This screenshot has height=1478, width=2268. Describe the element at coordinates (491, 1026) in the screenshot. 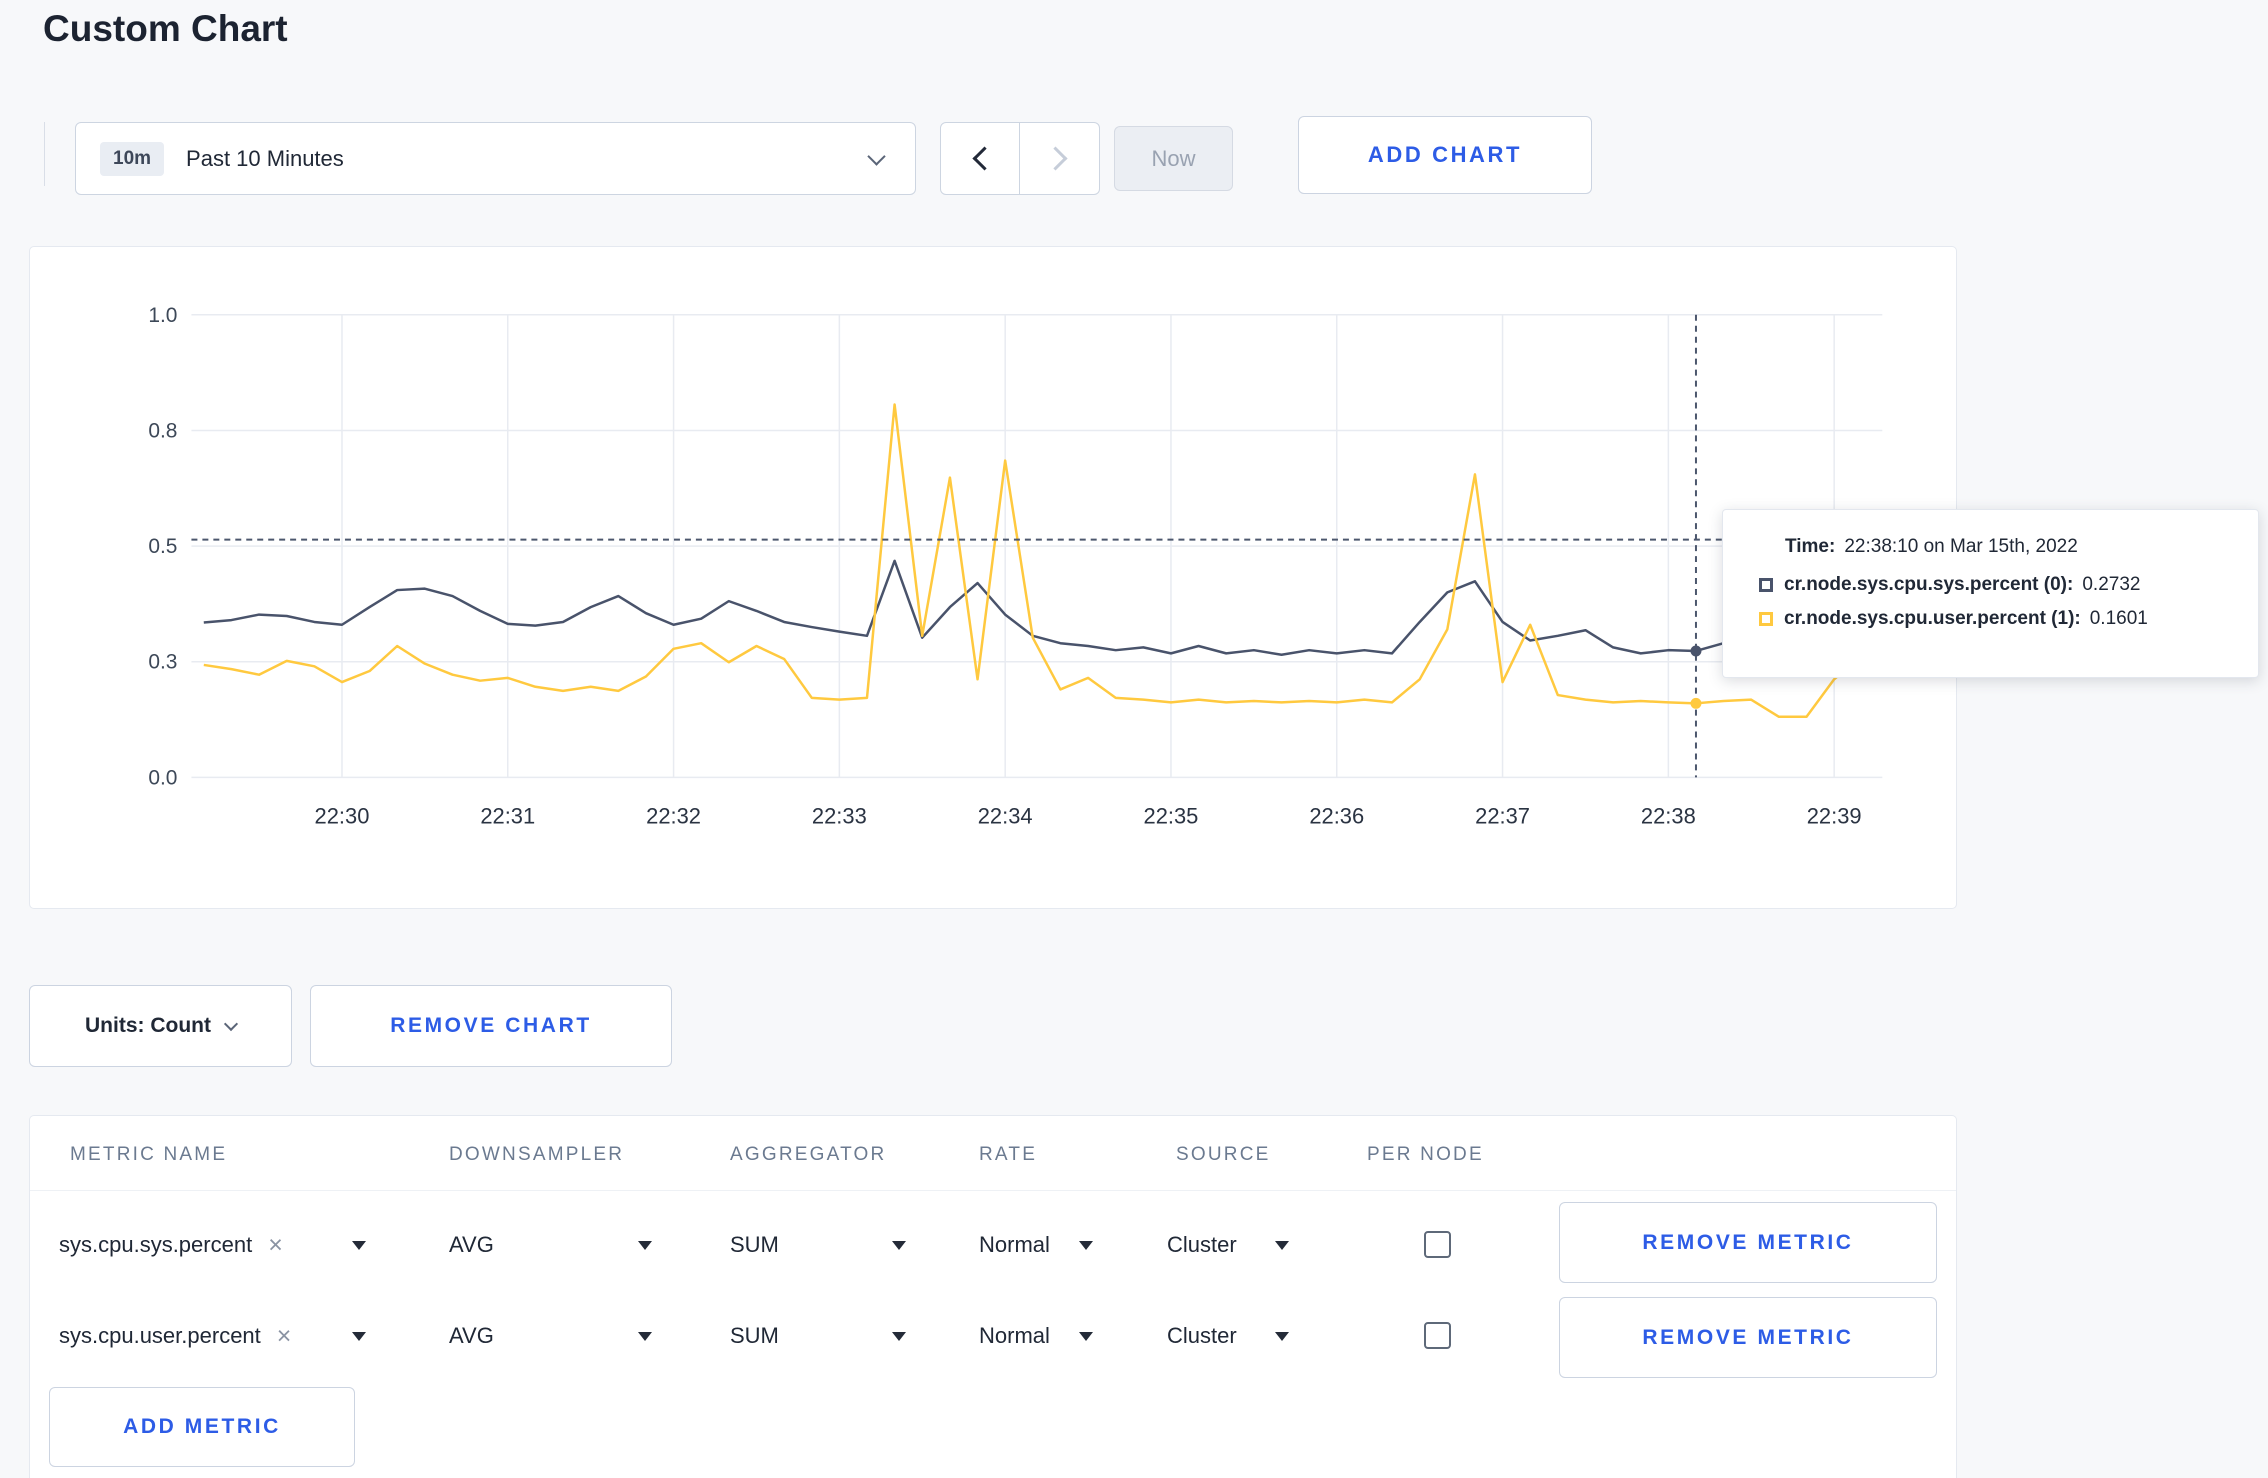

I see `remove-chart-button: REMOVE CHART` at that location.